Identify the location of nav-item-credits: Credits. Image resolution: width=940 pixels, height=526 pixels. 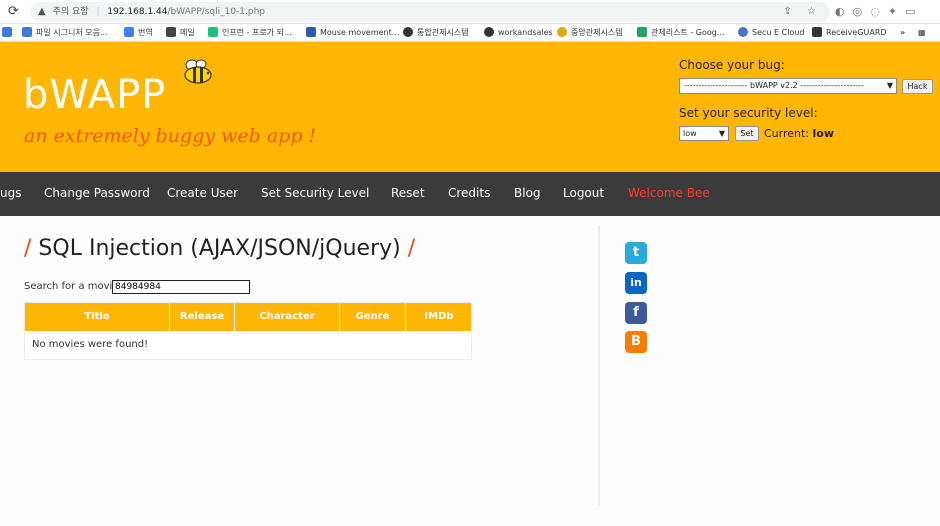
(469, 193).